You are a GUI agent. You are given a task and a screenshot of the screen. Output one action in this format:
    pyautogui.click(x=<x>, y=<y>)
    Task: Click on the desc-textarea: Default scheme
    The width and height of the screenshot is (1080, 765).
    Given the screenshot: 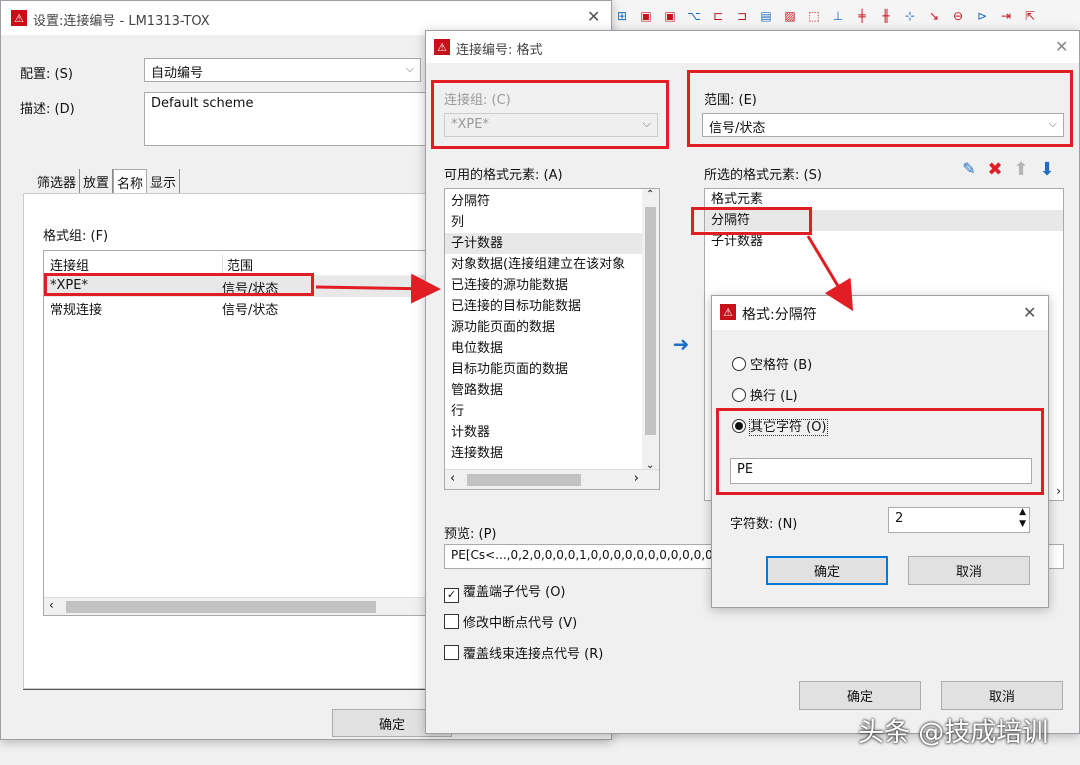 What is the action you would take?
    pyautogui.click(x=286, y=119)
    